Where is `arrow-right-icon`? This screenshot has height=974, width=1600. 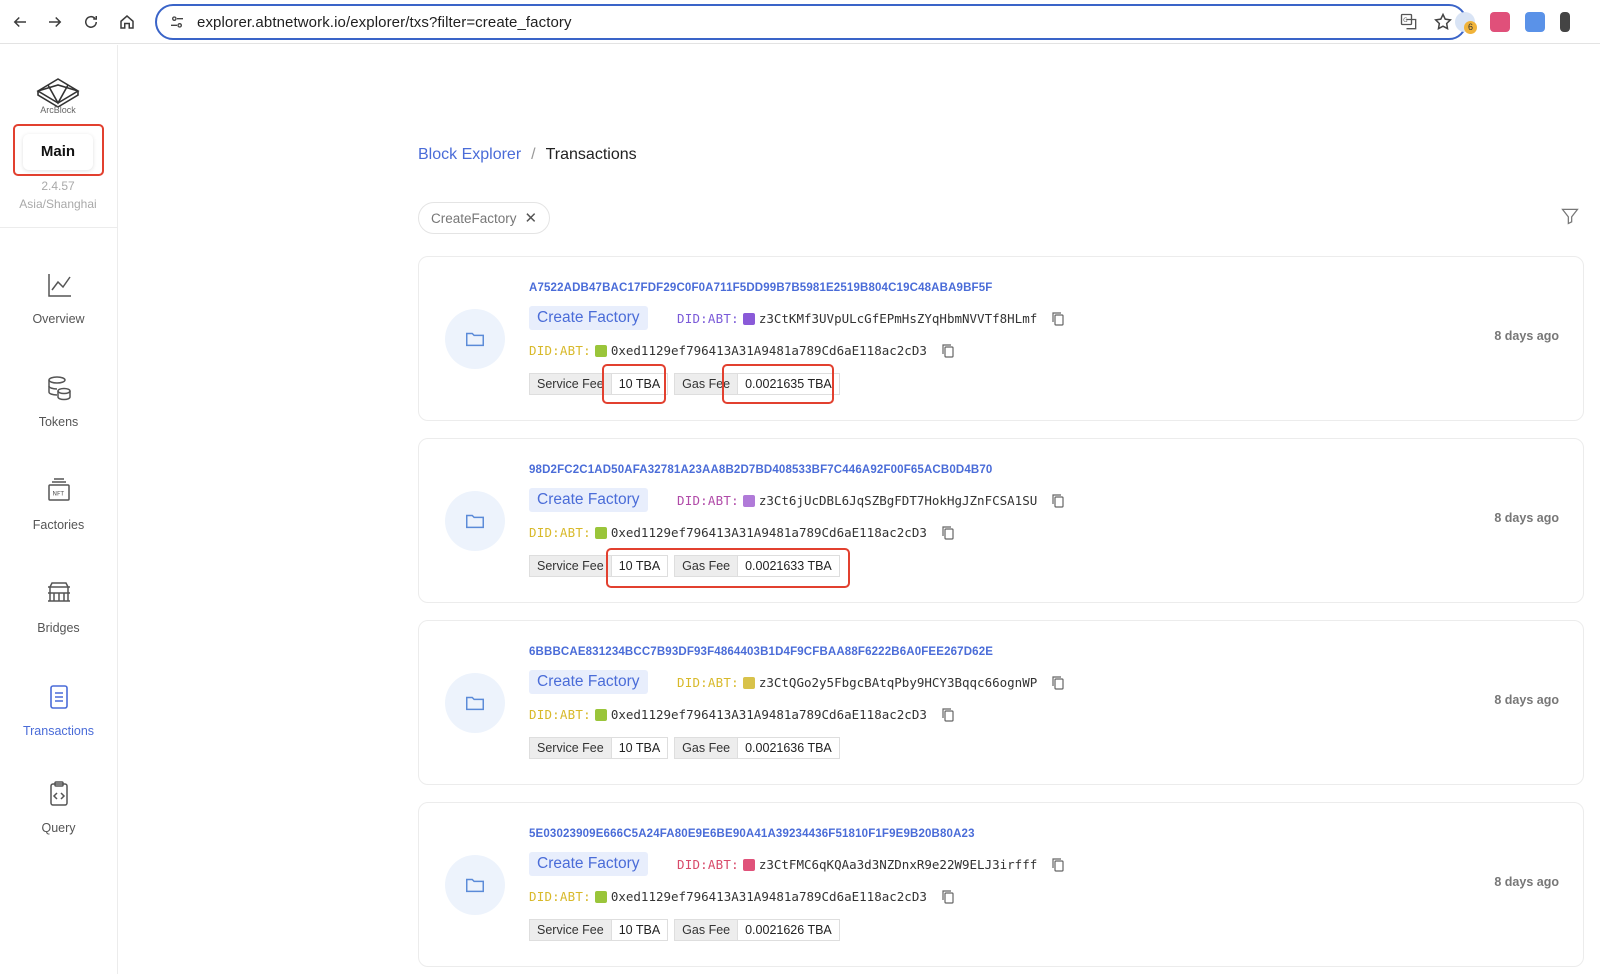 arrow-right-icon is located at coordinates (55, 22).